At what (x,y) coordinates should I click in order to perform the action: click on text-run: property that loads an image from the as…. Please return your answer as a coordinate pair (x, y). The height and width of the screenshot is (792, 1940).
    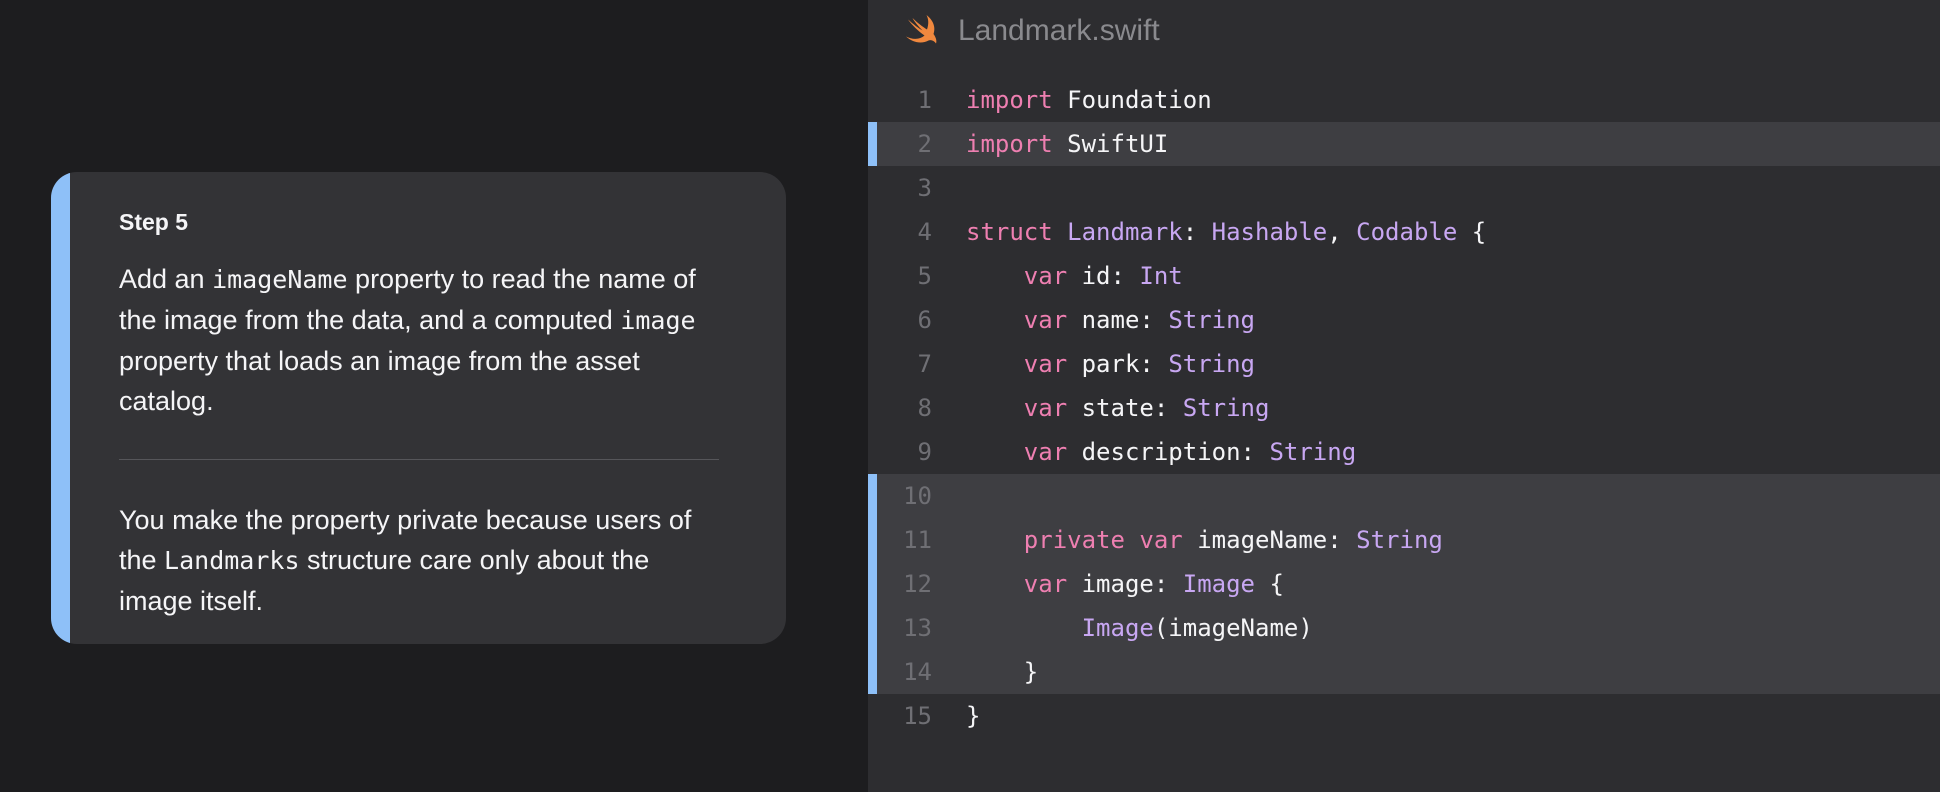
    Looking at the image, I should click on (379, 381).